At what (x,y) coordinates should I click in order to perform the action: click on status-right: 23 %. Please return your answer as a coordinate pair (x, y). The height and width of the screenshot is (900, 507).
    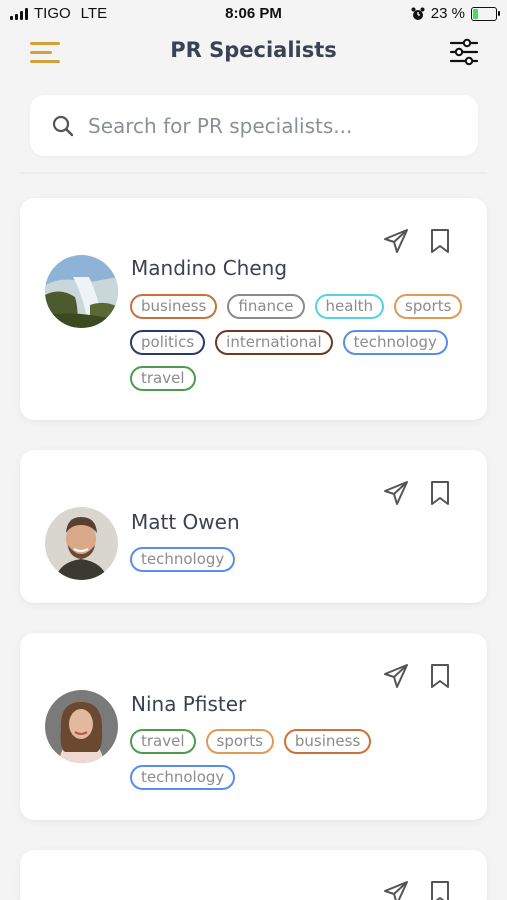
    Looking at the image, I should click on (455, 13).